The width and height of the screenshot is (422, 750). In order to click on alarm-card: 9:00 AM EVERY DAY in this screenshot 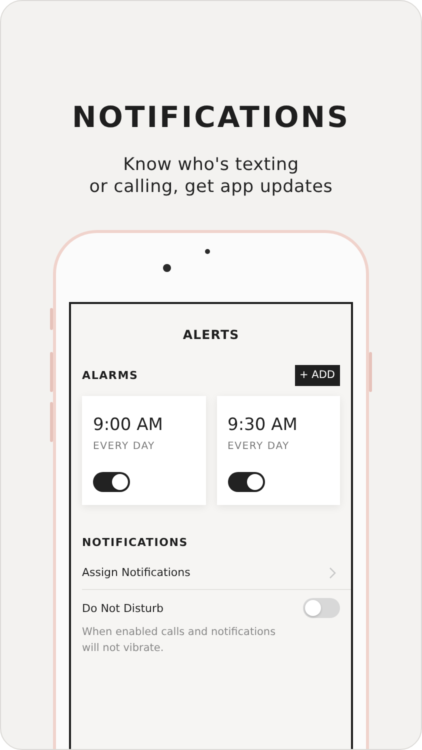, I will do `click(144, 450)`.